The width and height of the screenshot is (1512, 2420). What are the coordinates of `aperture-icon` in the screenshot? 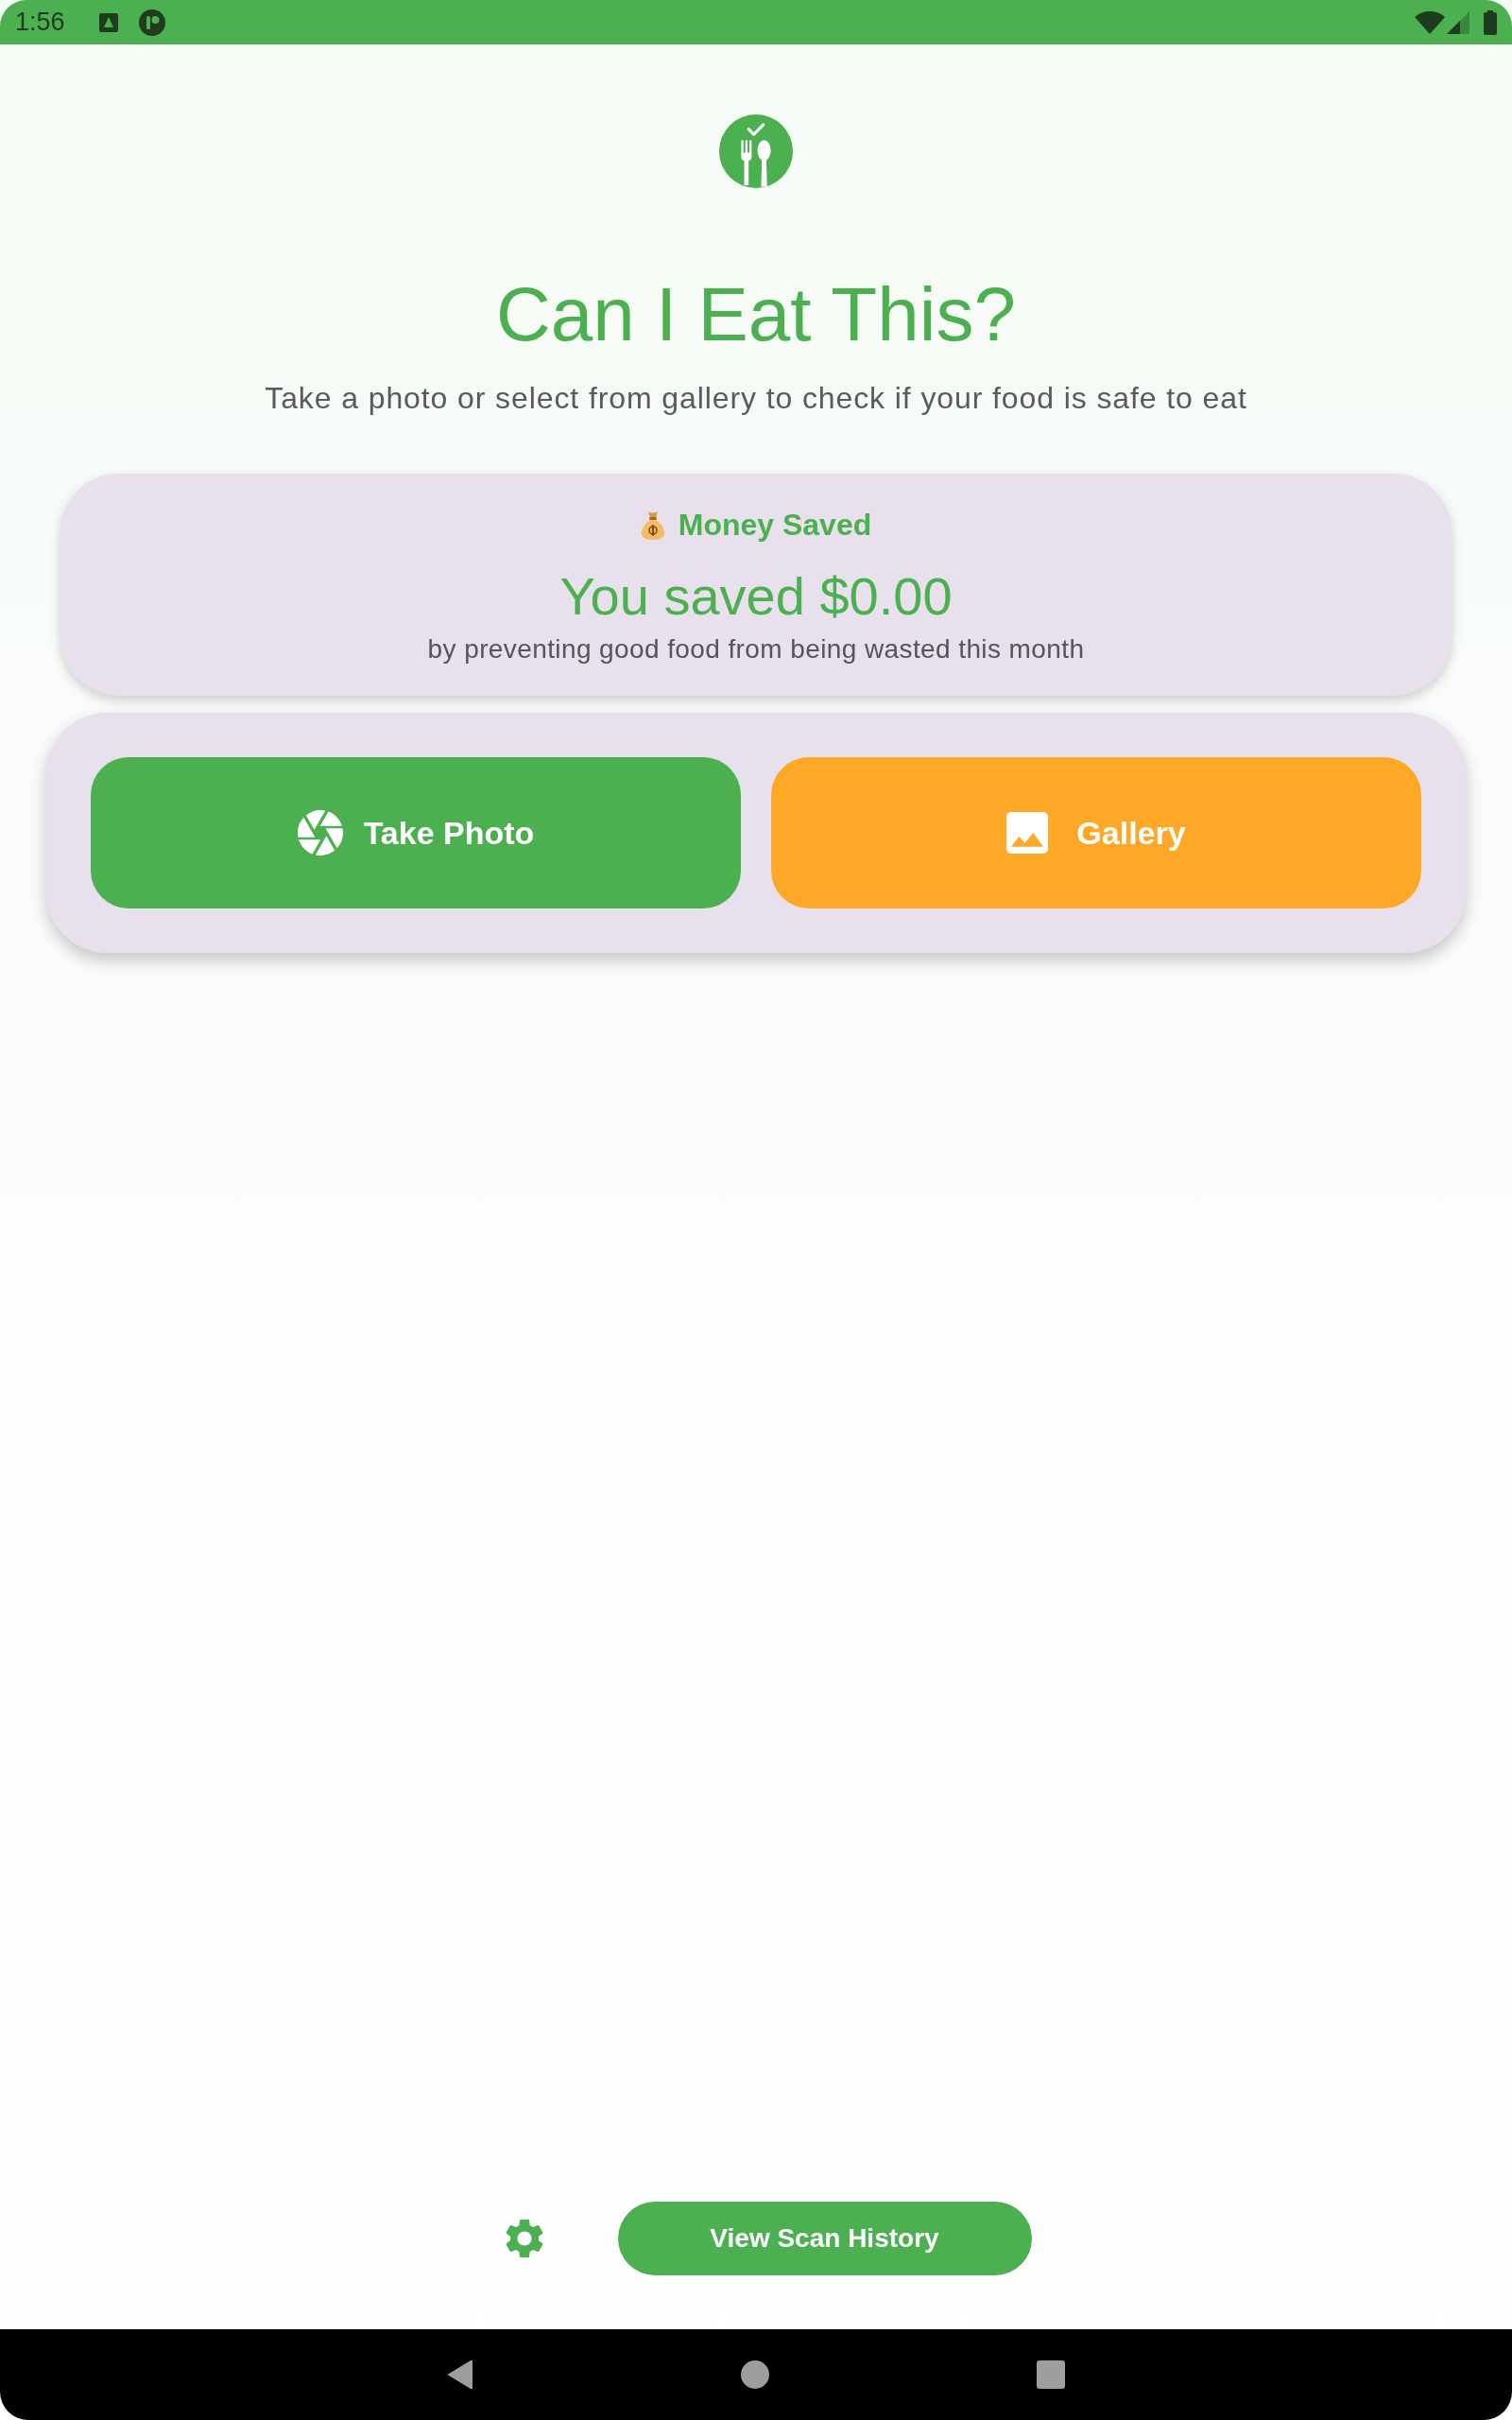 It's located at (320, 833).